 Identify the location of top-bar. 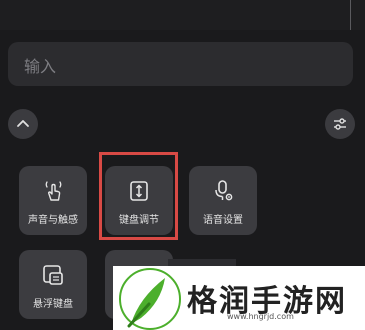
(182, 15).